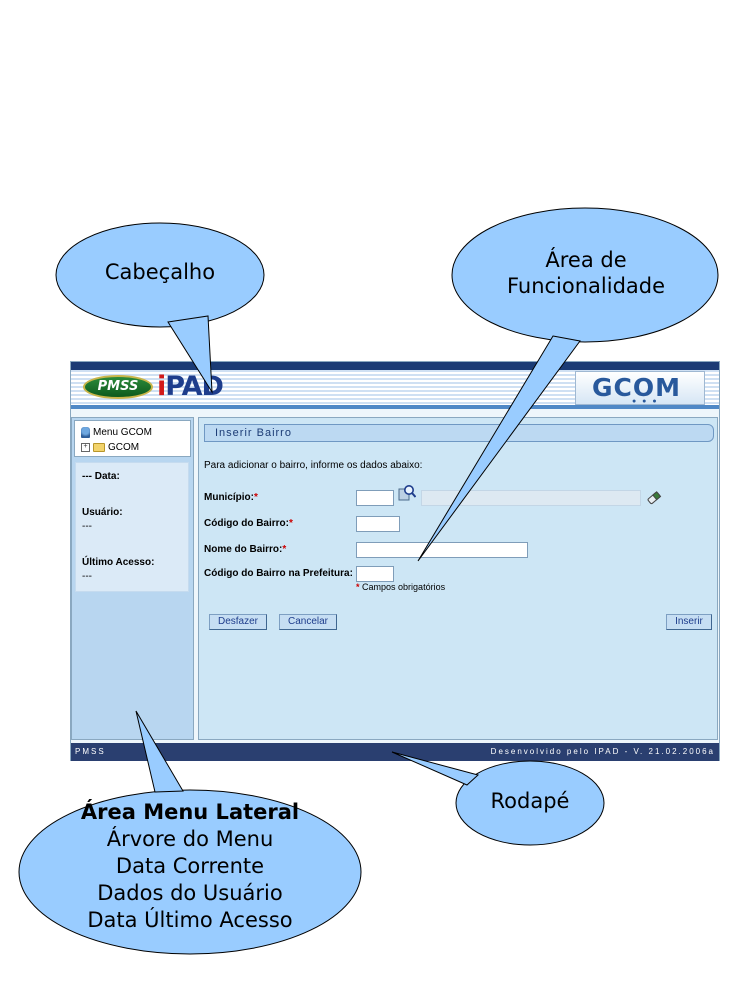 The image size is (732, 987). What do you see at coordinates (190, 386) in the screenshot?
I see `ipad-logo: iPAD` at bounding box center [190, 386].